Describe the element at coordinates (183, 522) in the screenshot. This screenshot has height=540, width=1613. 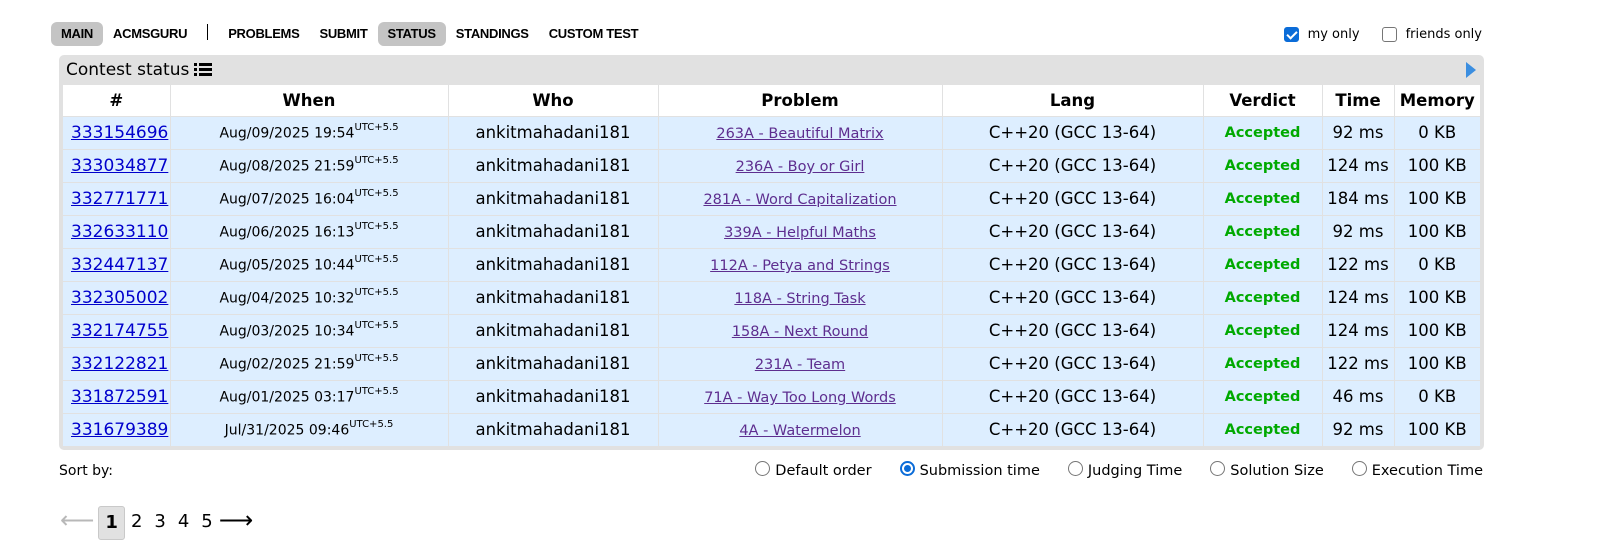
I see `page-4: 4` at that location.